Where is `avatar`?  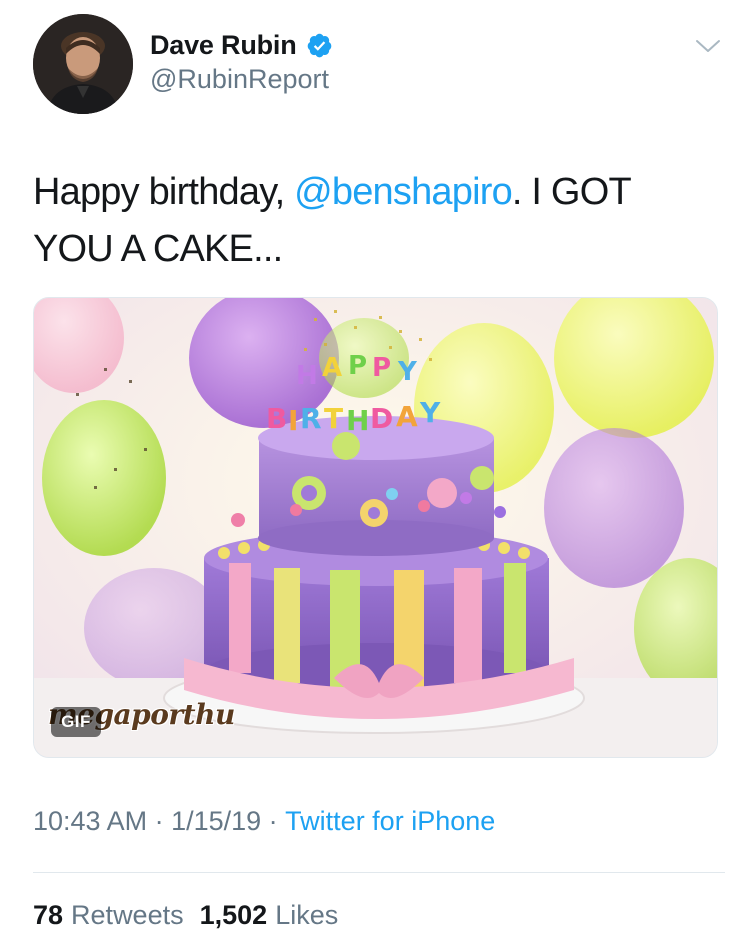 avatar is located at coordinates (83, 64).